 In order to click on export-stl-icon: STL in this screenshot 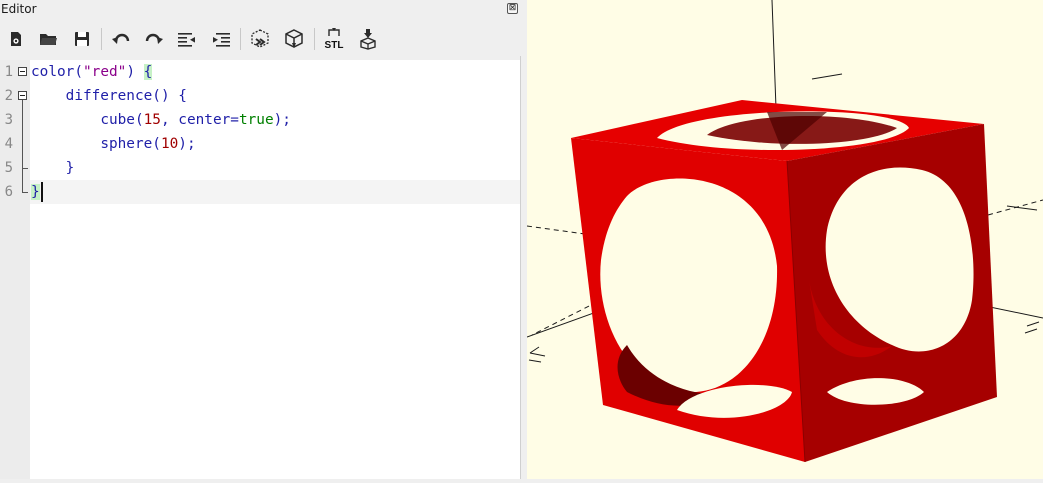, I will do `click(334, 39)`.